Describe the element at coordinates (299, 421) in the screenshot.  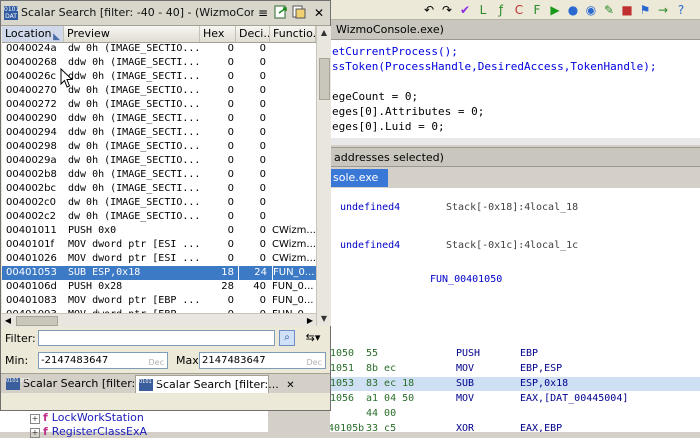
I see `tree-scrollbar` at that location.